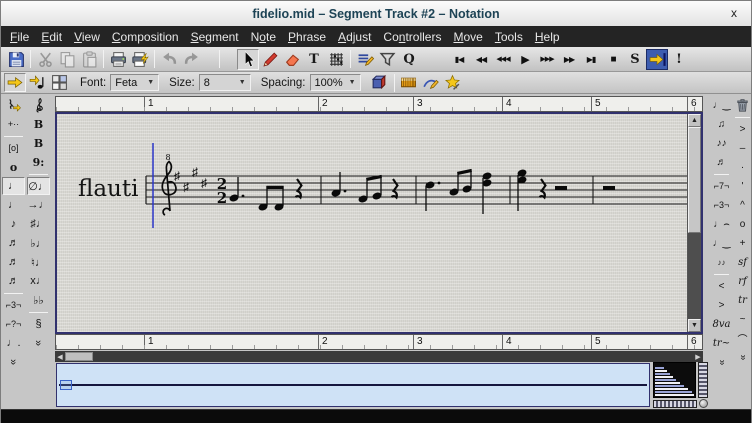 Image resolution: width=752 pixels, height=423 pixels. Describe the element at coordinates (15, 82) in the screenshot. I see `step-insert-mode-icon` at that location.